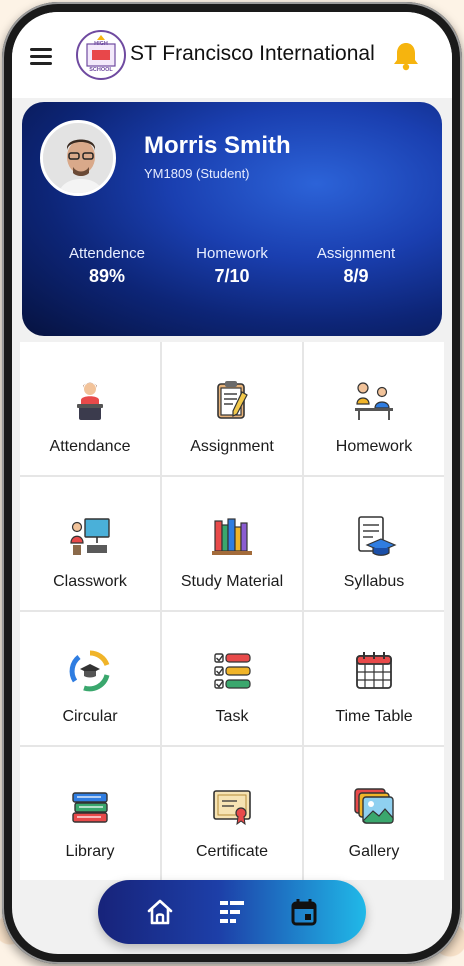  I want to click on module-label: Task, so click(232, 716).